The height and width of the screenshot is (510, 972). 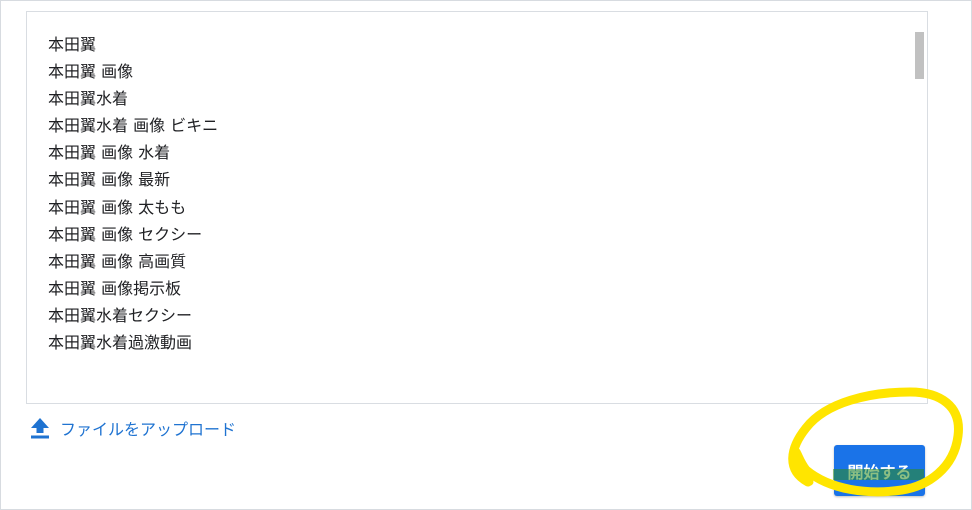 What do you see at coordinates (40, 428) in the screenshot?
I see `upload-icon` at bounding box center [40, 428].